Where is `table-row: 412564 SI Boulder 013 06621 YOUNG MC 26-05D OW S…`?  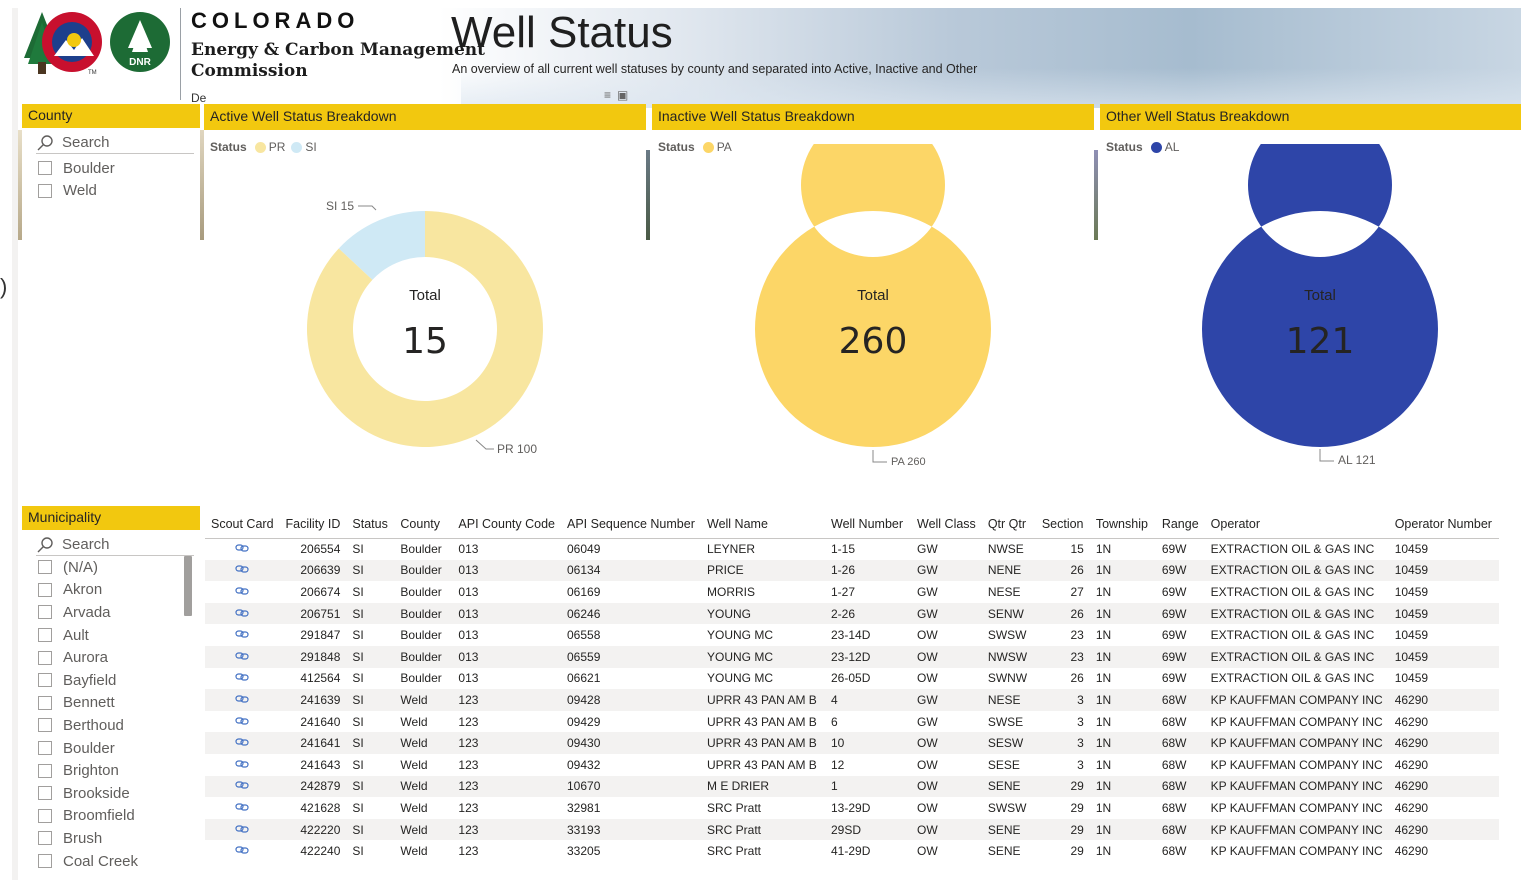
table-row: 412564 SI Boulder 013 06621 YOUNG MC 26-05D OW S… is located at coordinates (852, 679).